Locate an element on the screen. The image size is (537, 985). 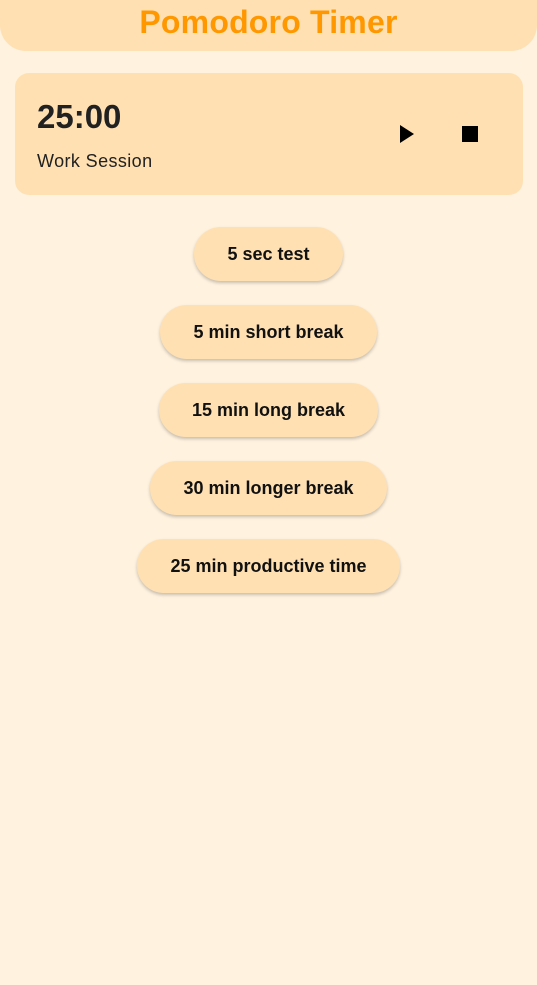
page-title: Pomodoro Timer is located at coordinates (268, 22).